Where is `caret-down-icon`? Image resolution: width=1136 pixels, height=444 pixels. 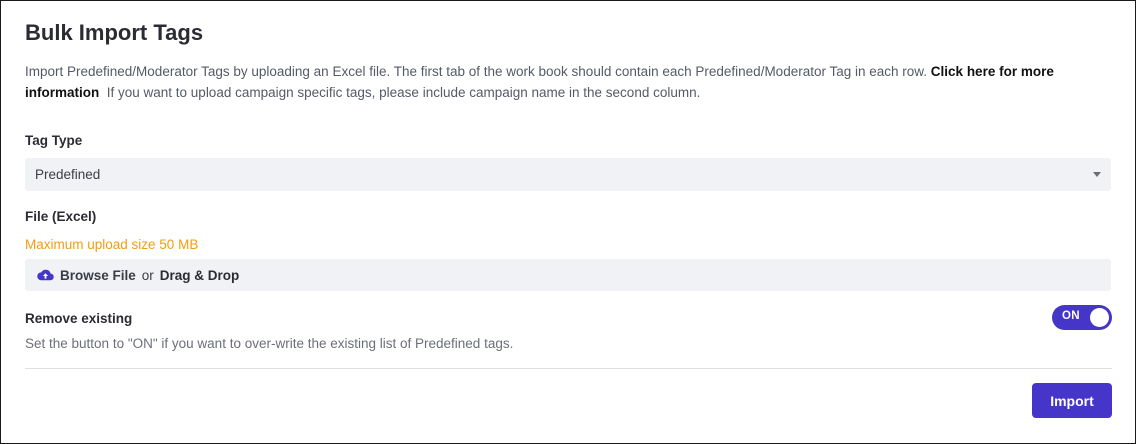 caret-down-icon is located at coordinates (1097, 174).